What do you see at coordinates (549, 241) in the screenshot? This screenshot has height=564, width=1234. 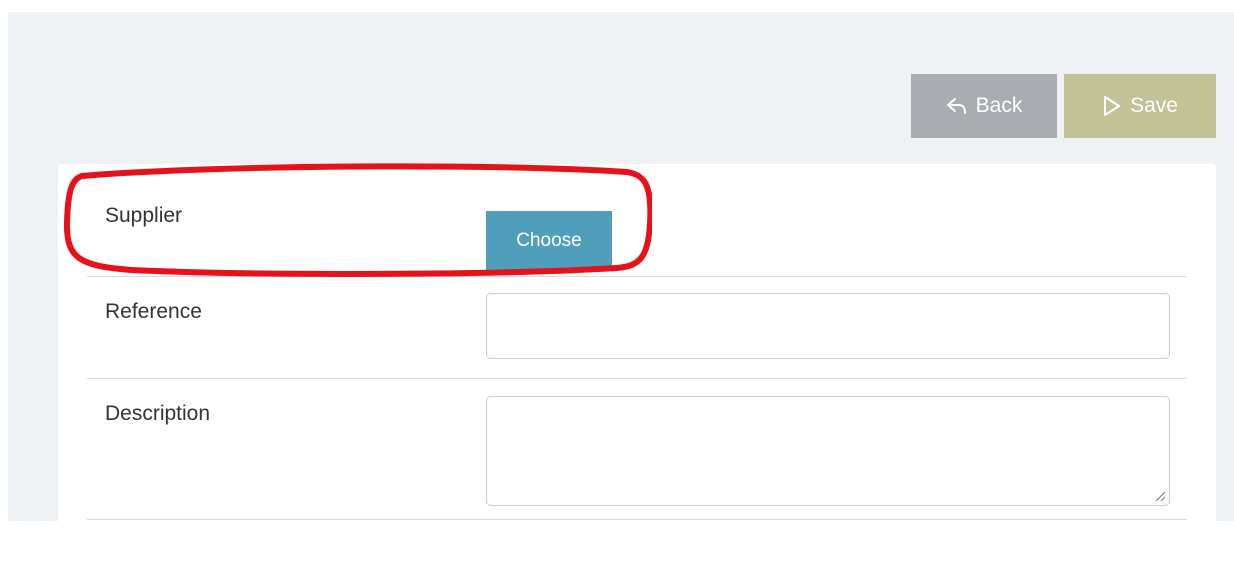 I see `choose-supplier-button: Choose` at bounding box center [549, 241].